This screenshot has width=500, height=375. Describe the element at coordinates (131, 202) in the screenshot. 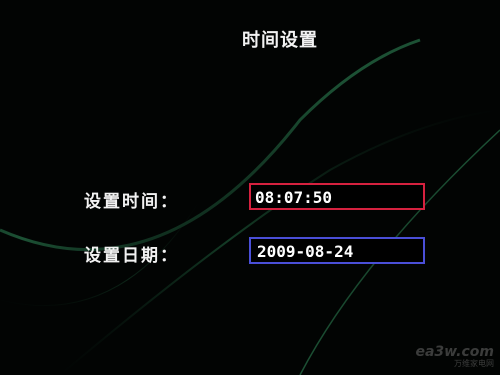

I see `set-time-label: 设置时间：` at that location.